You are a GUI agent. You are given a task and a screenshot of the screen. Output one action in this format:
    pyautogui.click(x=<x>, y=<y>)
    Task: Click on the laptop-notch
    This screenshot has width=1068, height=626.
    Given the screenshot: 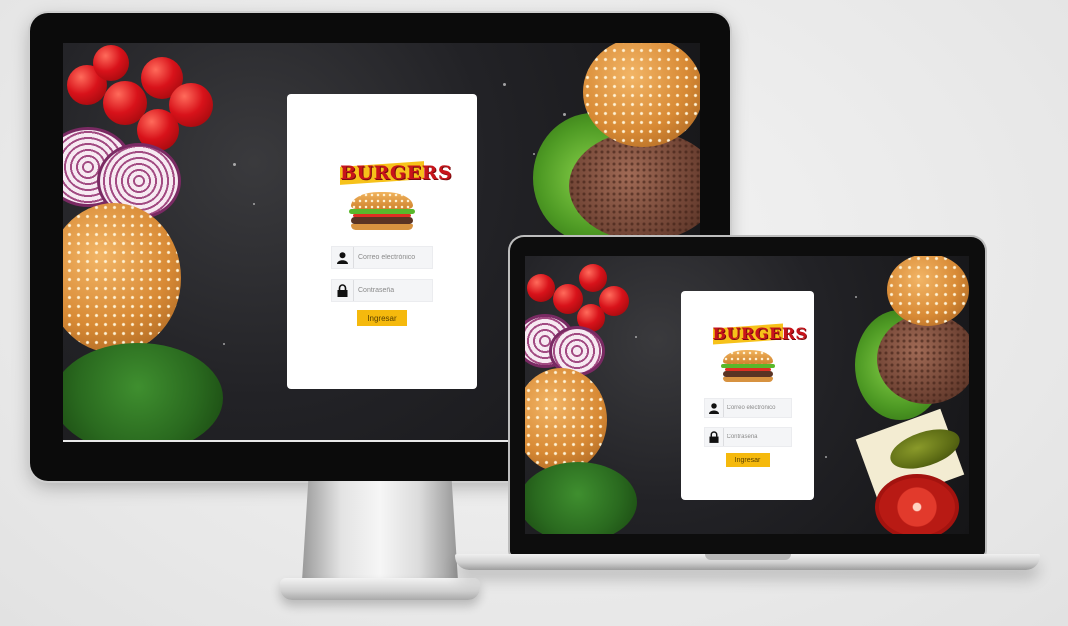 What is the action you would take?
    pyautogui.click(x=748, y=557)
    